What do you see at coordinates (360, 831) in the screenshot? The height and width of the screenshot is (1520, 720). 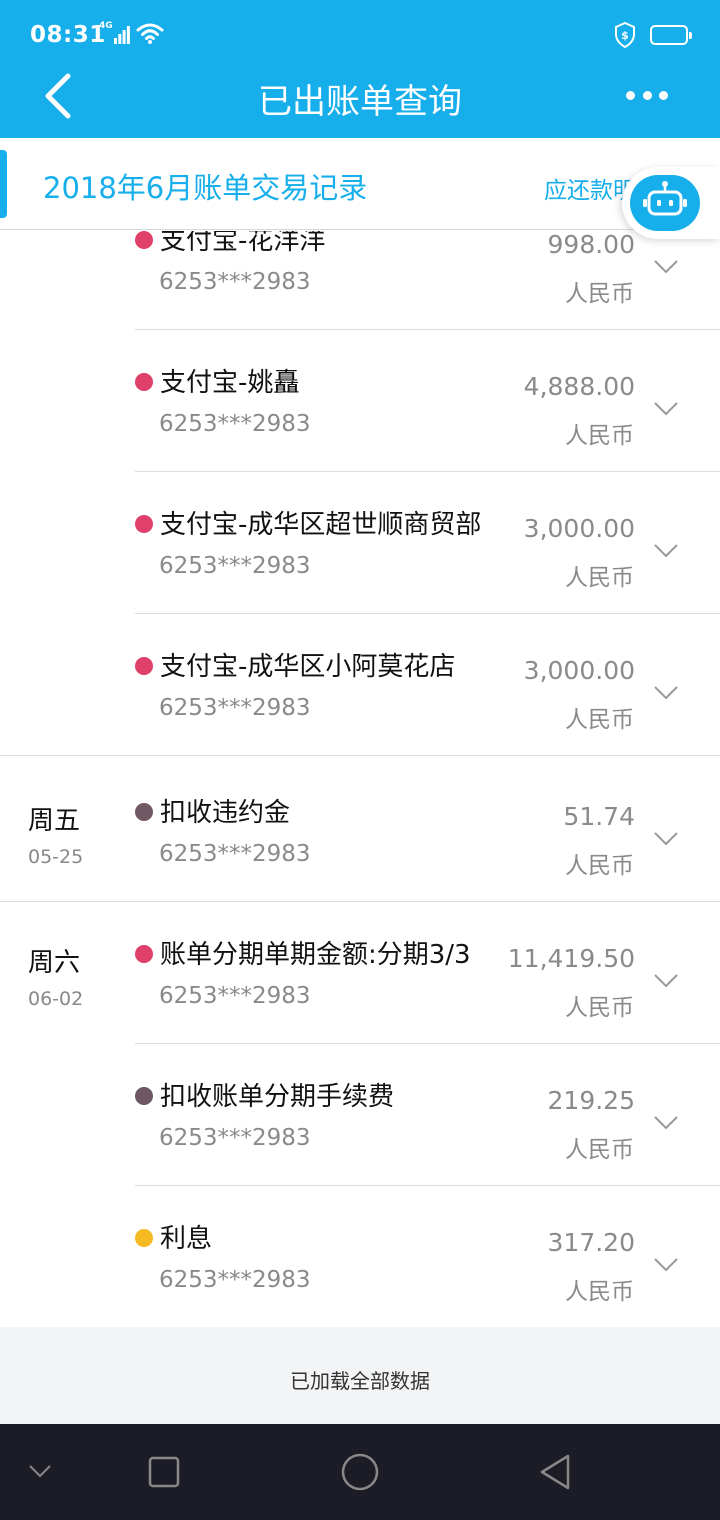 I see `transaction-row: 周五 05-25 扣收违约金 6253***2983 51.74 人民币` at bounding box center [360, 831].